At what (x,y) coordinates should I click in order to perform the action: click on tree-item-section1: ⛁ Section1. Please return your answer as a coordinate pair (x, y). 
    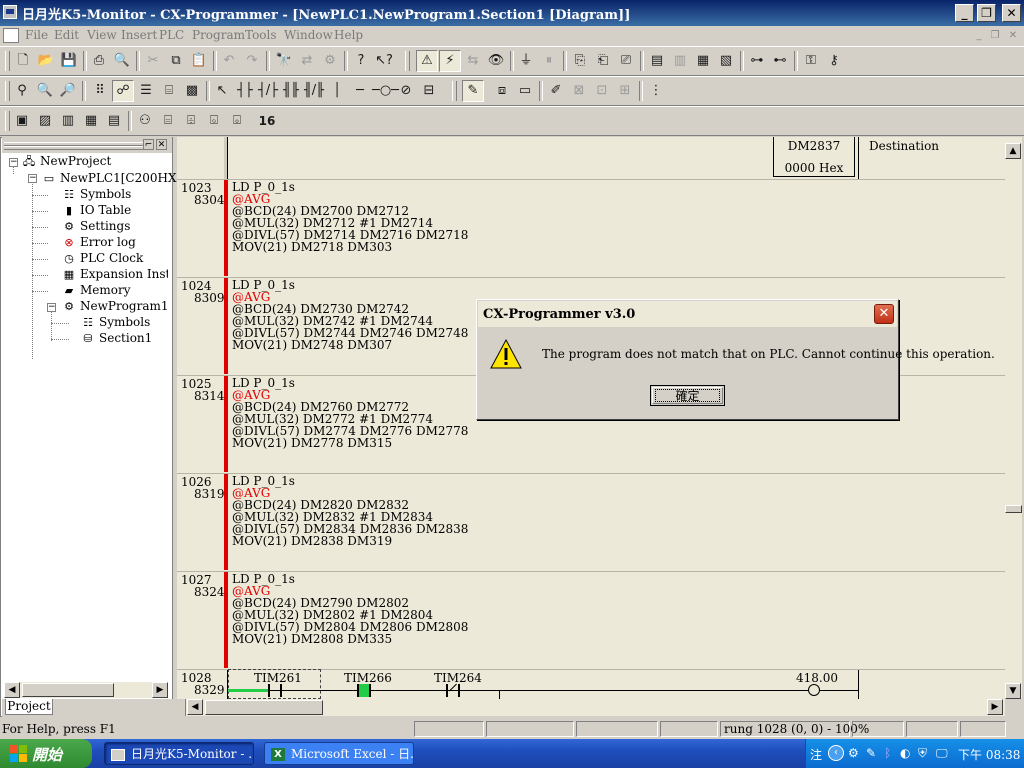
    Looking at the image, I should click on (116, 339).